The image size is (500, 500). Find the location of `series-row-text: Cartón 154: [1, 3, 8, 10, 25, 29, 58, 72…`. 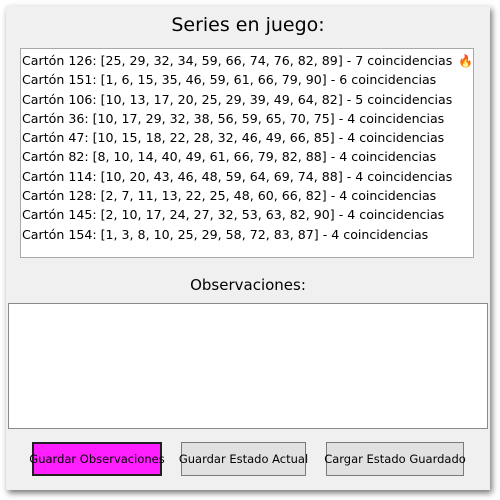

series-row-text: Cartón 154: [1, 3, 8, 10, 25, 29, 58, 72… is located at coordinates (225, 234).